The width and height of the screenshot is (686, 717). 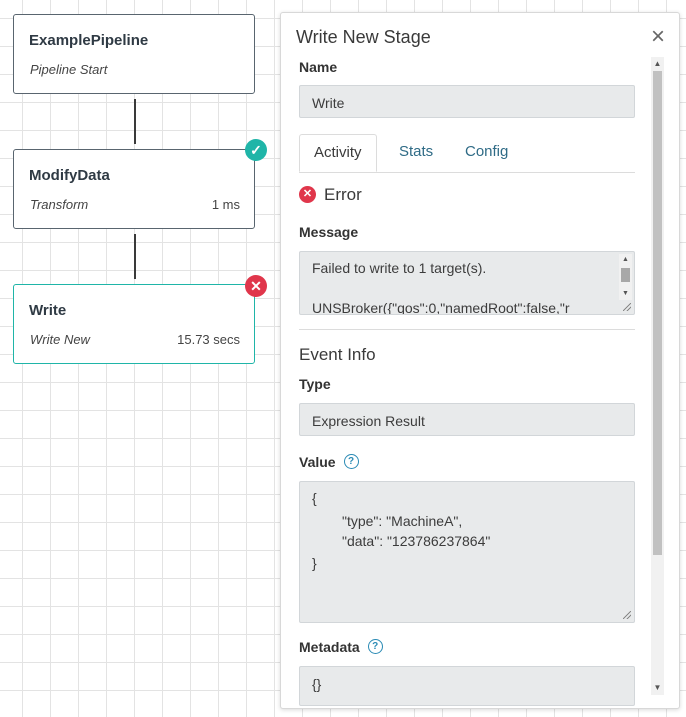 What do you see at coordinates (467, 419) in the screenshot?
I see `type-field: Expression Result` at bounding box center [467, 419].